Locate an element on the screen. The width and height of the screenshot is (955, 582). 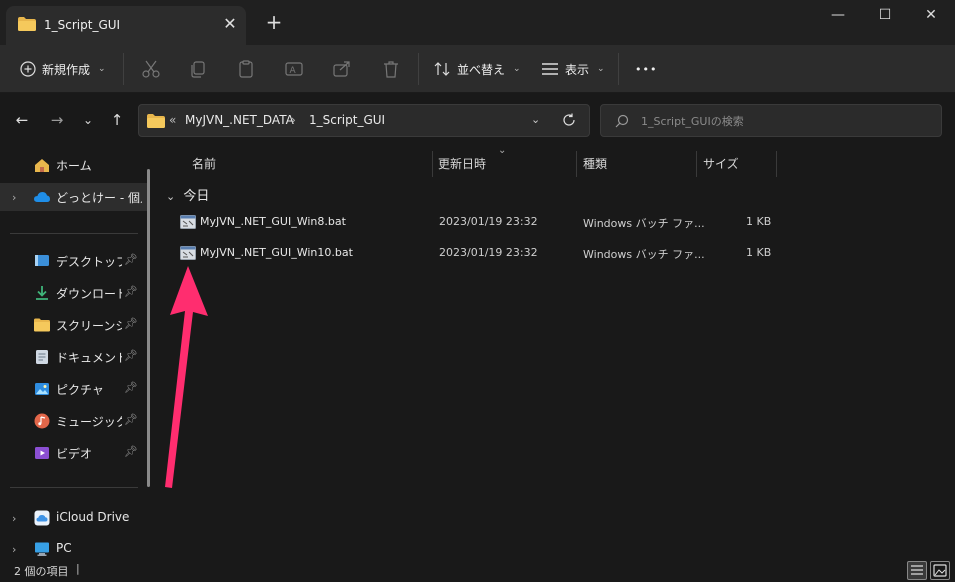
sort-icon is located at coordinates (442, 69).